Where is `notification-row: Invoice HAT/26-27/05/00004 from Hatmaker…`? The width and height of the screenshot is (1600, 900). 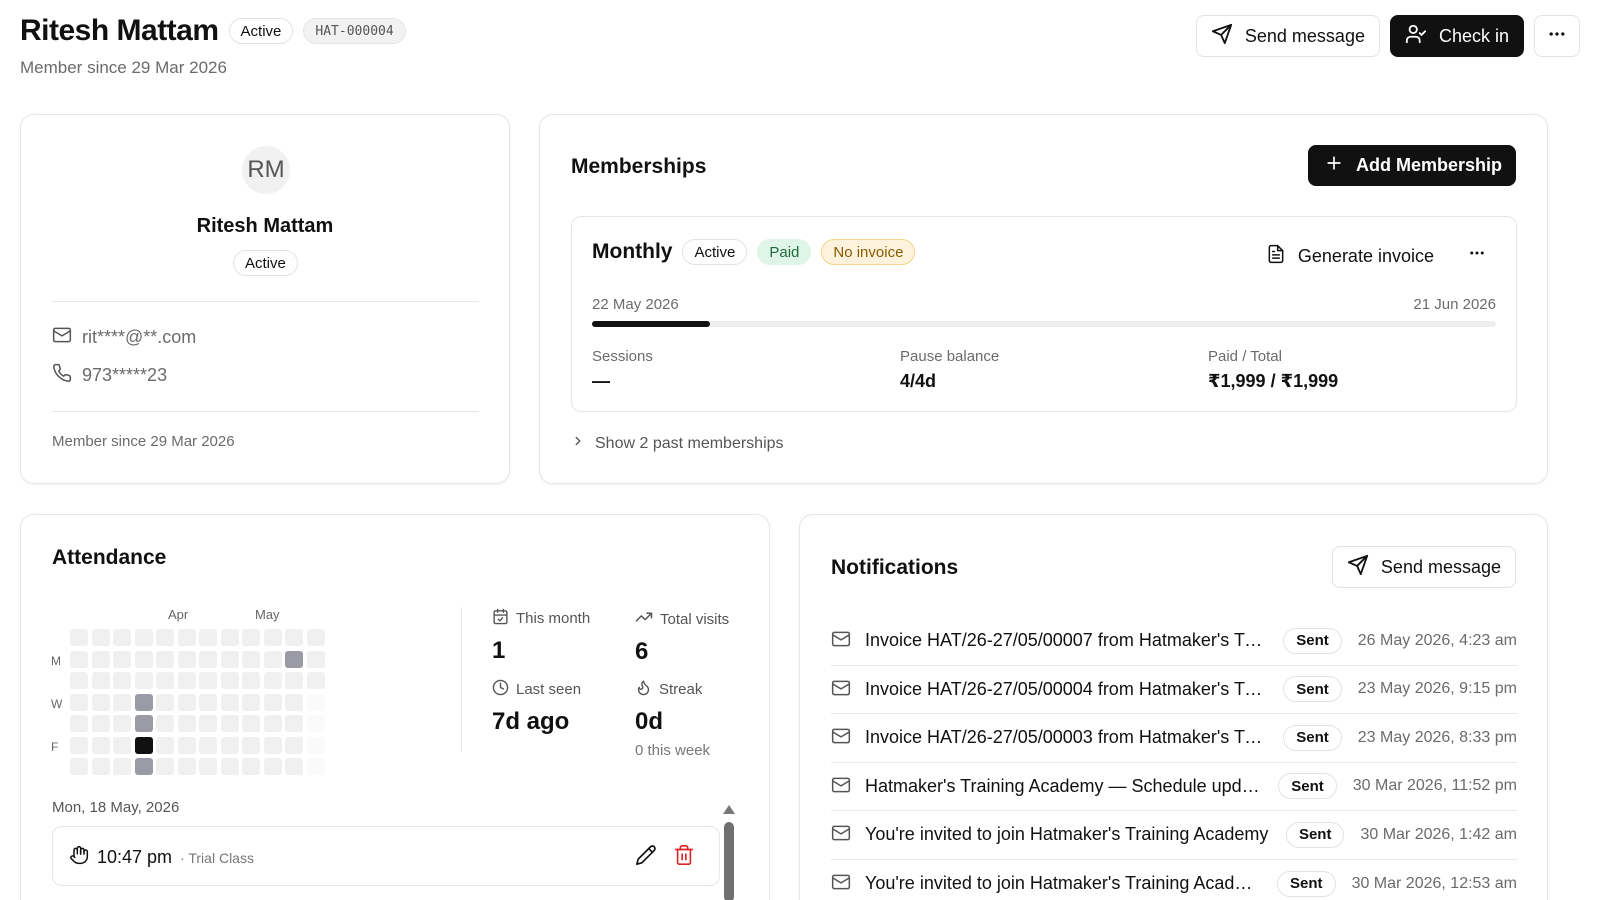
notification-row: Invoice HAT/26-27/05/00004 from Hatmaker… is located at coordinates (1174, 690).